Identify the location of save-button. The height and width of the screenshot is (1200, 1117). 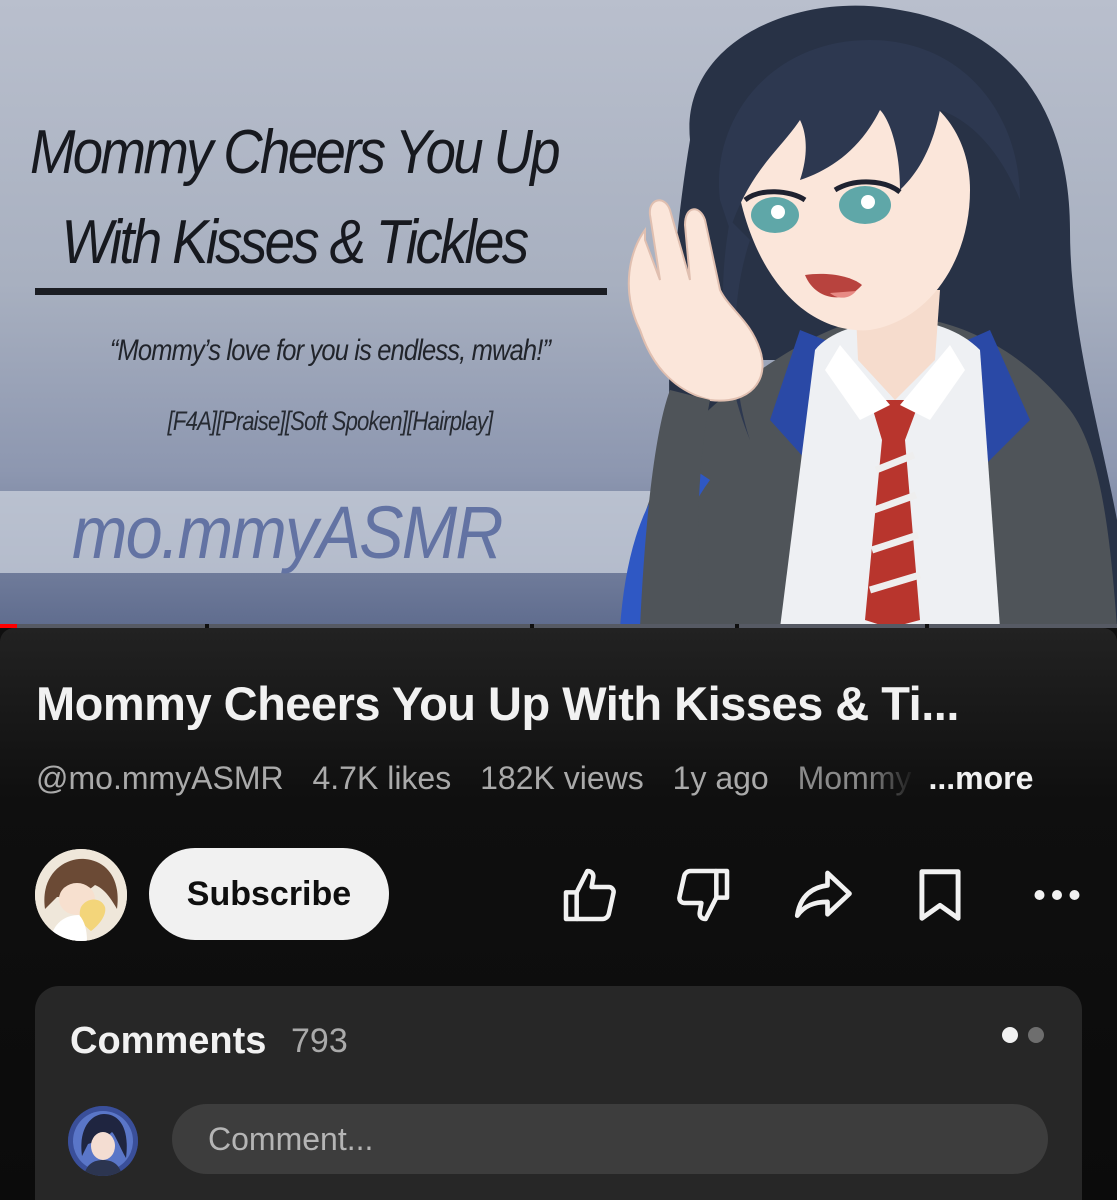
(940, 895).